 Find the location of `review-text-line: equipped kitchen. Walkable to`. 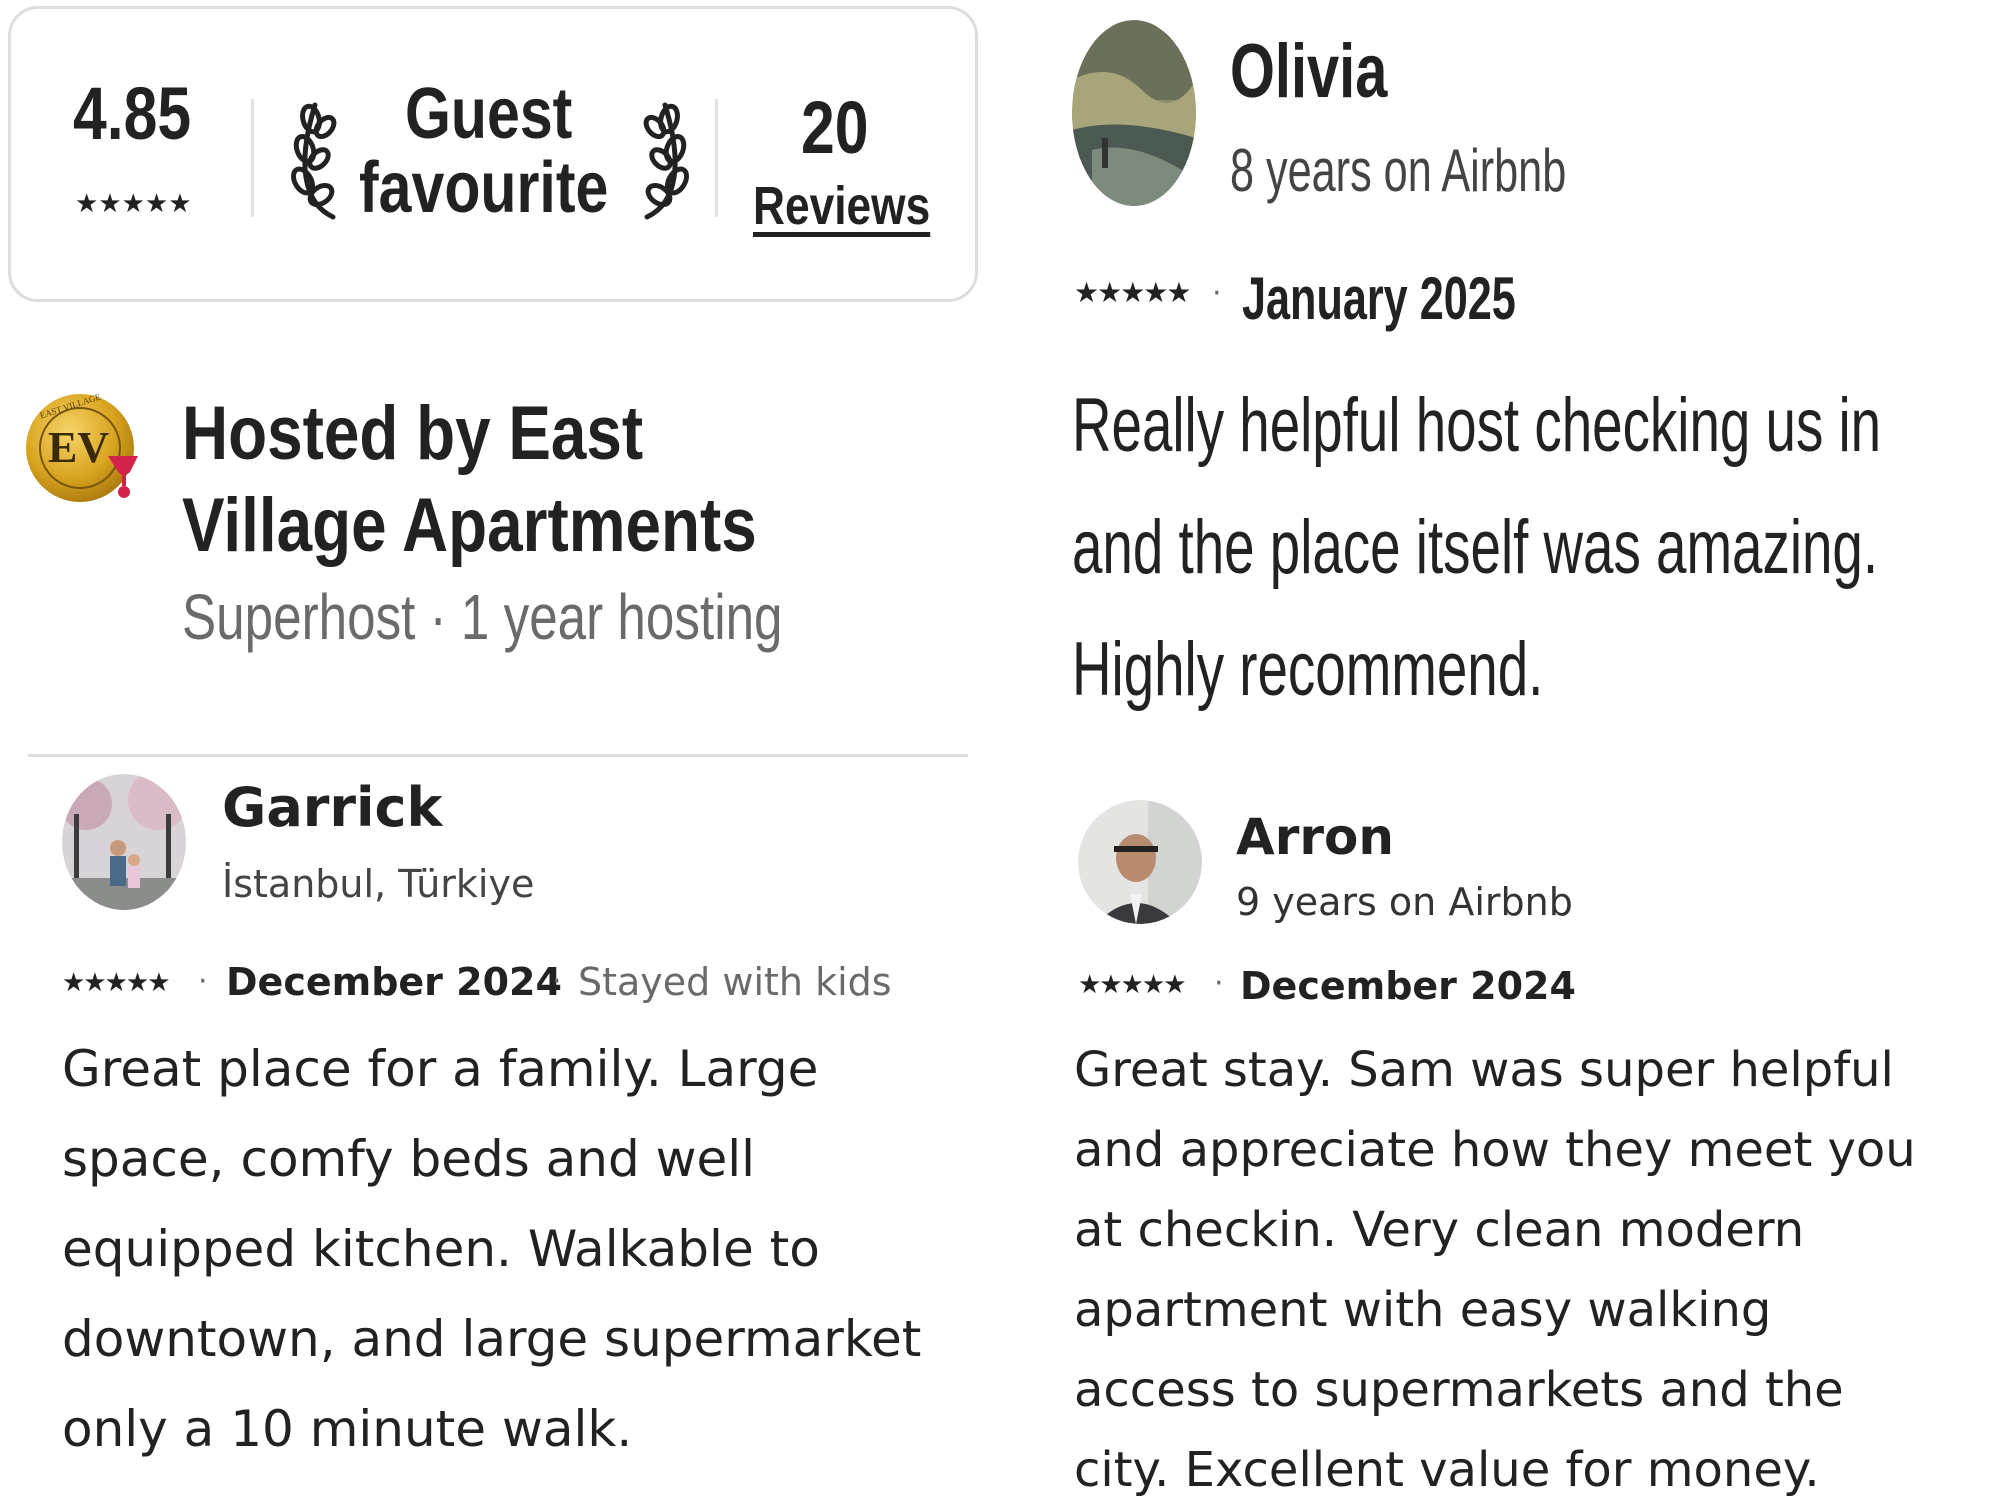

review-text-line: equipped kitchen. Walkable to is located at coordinates (441, 1249).